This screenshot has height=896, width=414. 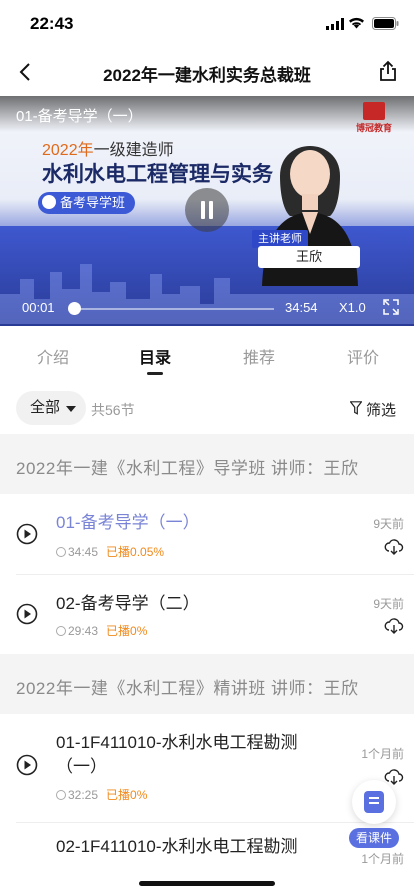 What do you see at coordinates (155, 373) in the screenshot?
I see `active-tab-indicator` at bounding box center [155, 373].